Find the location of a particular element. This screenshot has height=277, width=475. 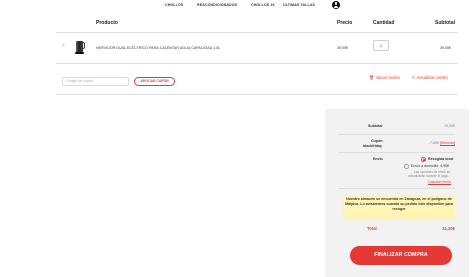

nav-item-reacondicionados: REACONDICIONADOS is located at coordinates (217, 5).